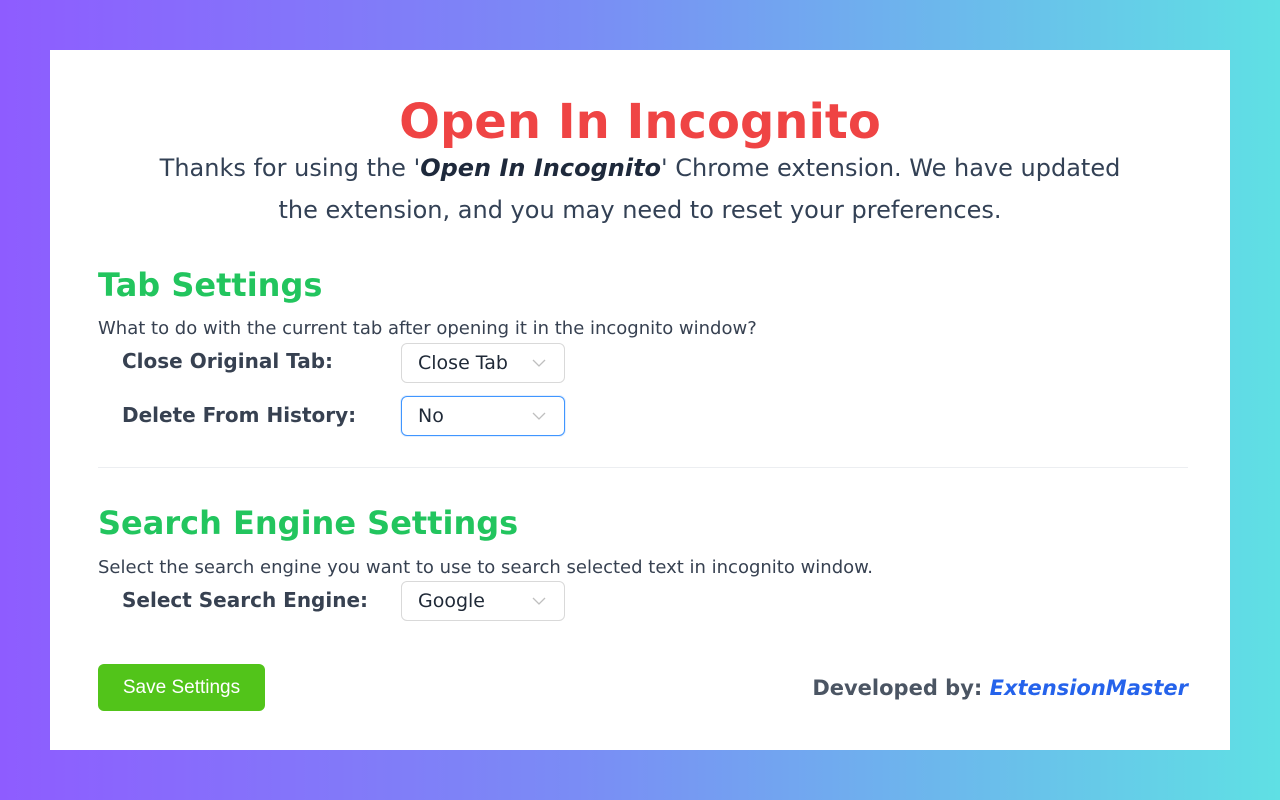  I want to click on developer-credit: Developed by: ExtensionMaster, so click(1000, 688).